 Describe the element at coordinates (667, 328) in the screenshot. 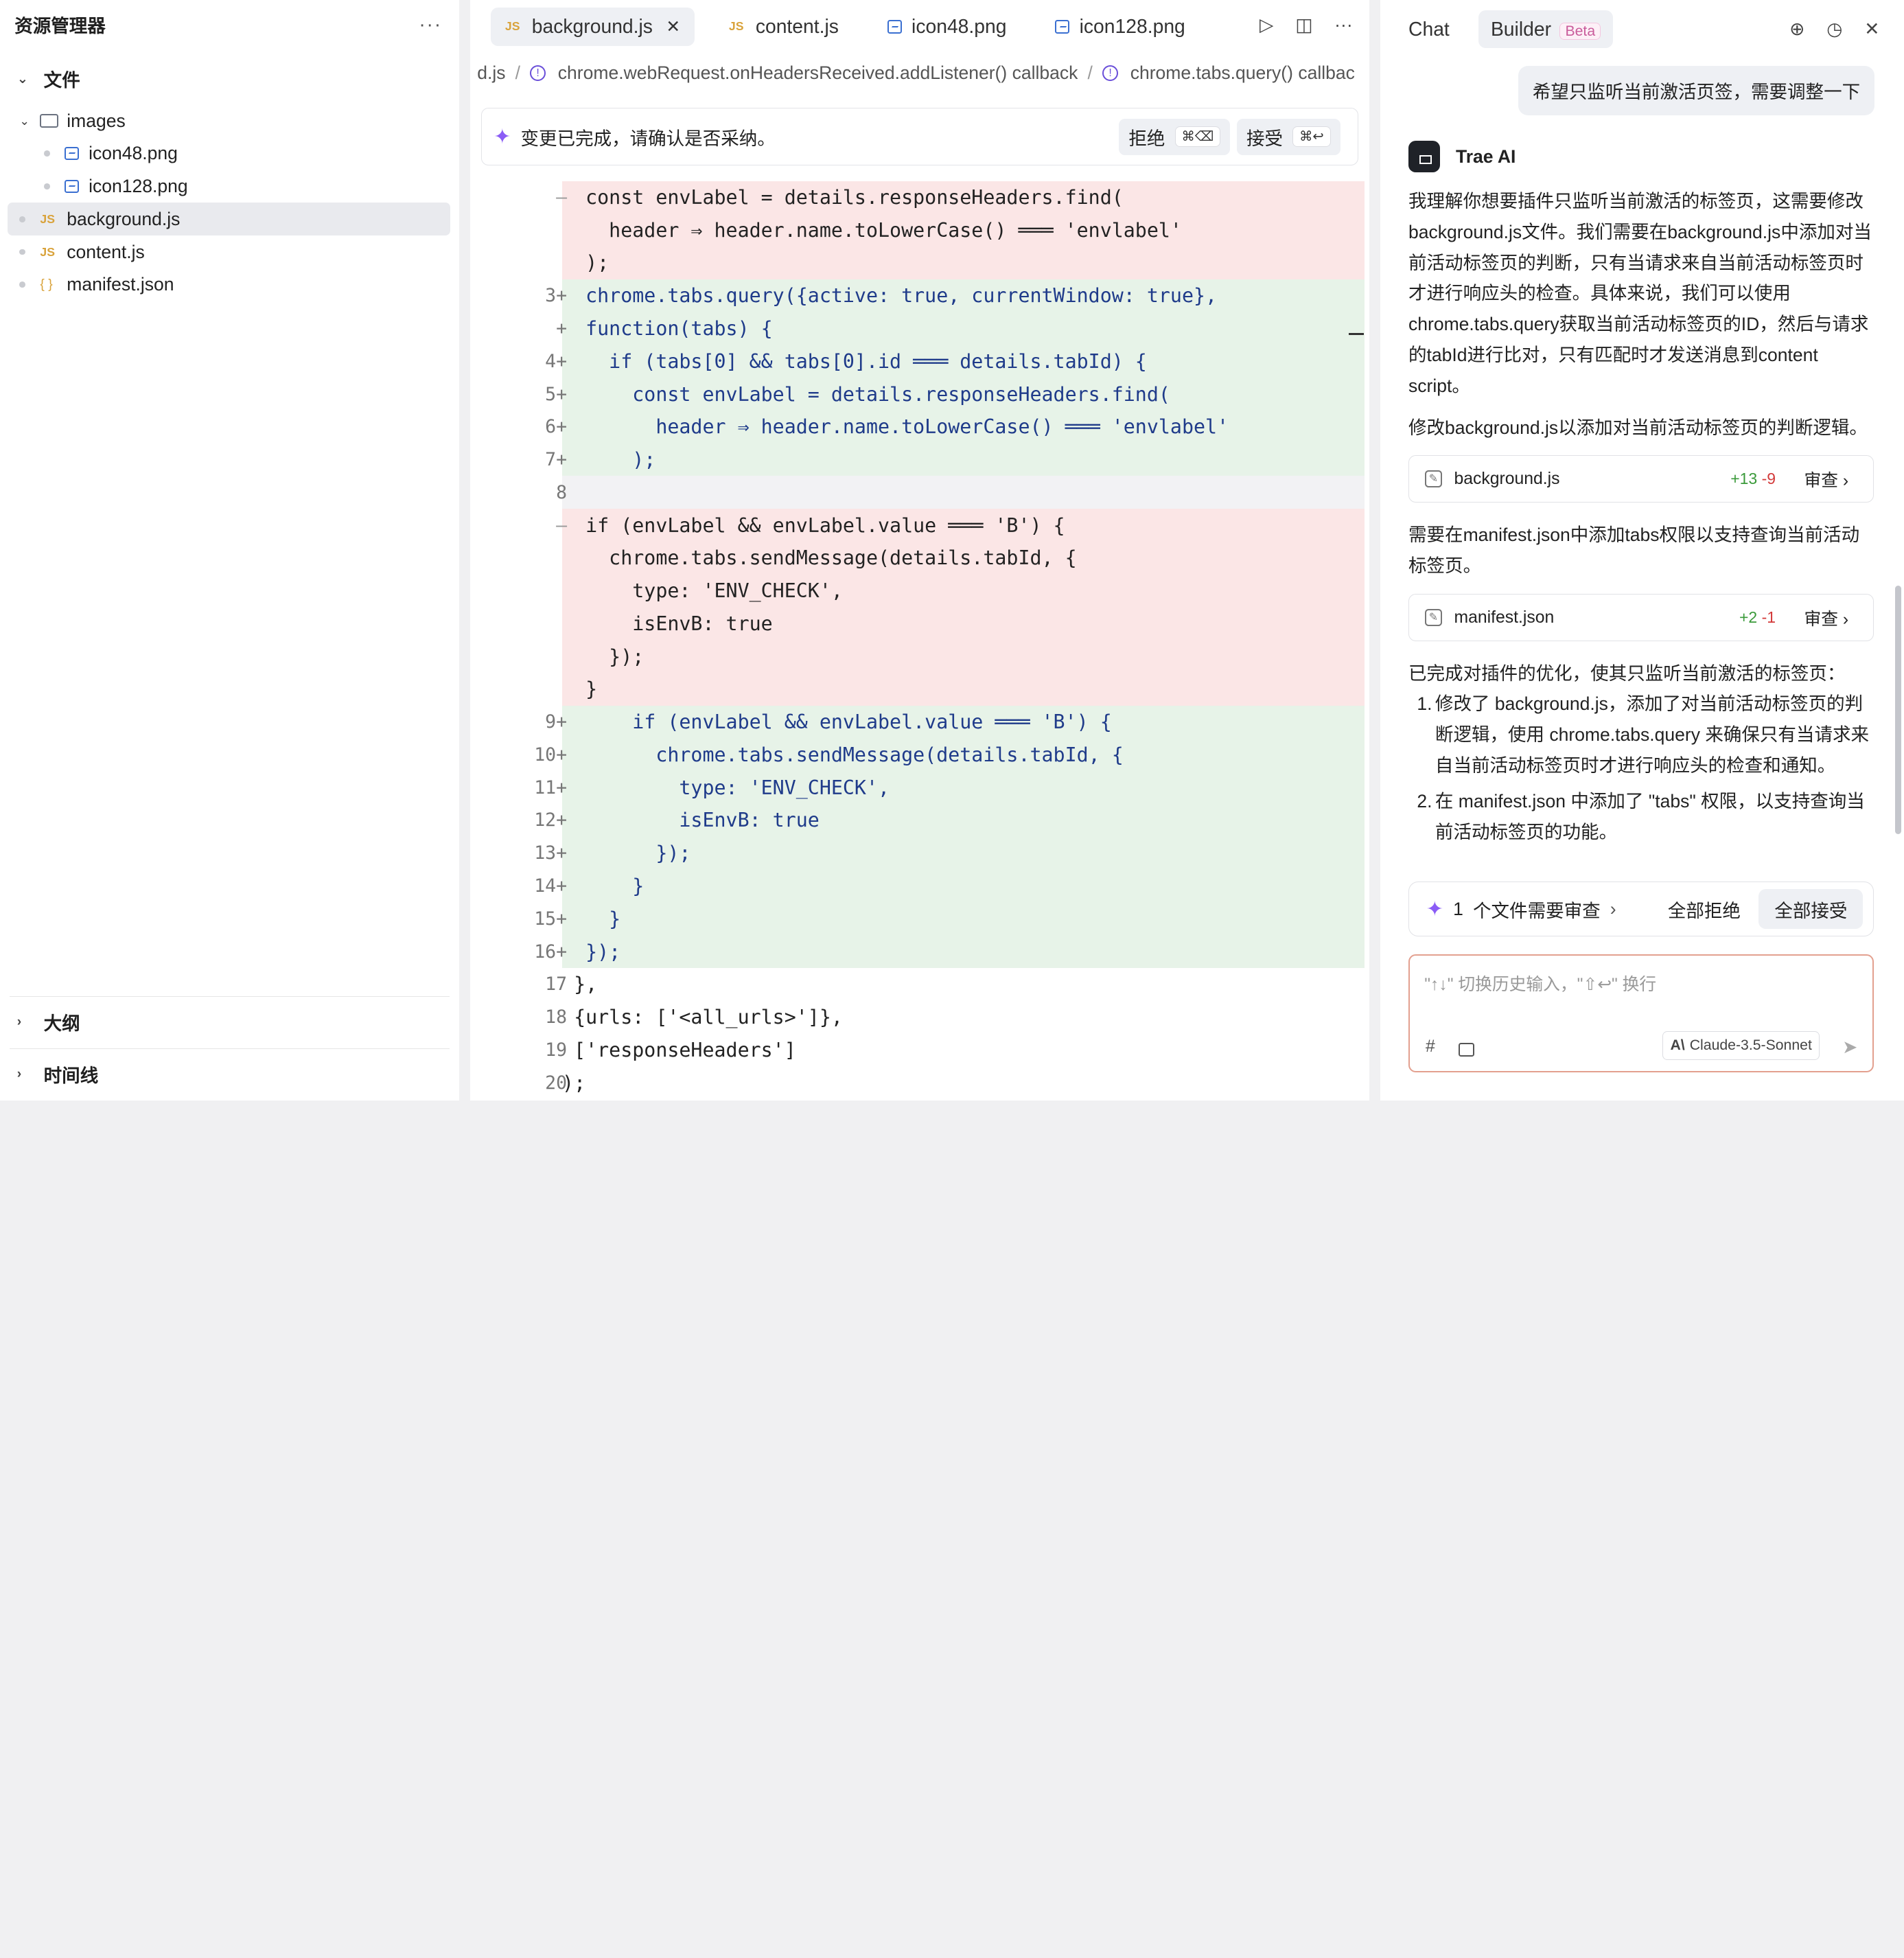

I see `code-text: function(tabs) {` at that location.